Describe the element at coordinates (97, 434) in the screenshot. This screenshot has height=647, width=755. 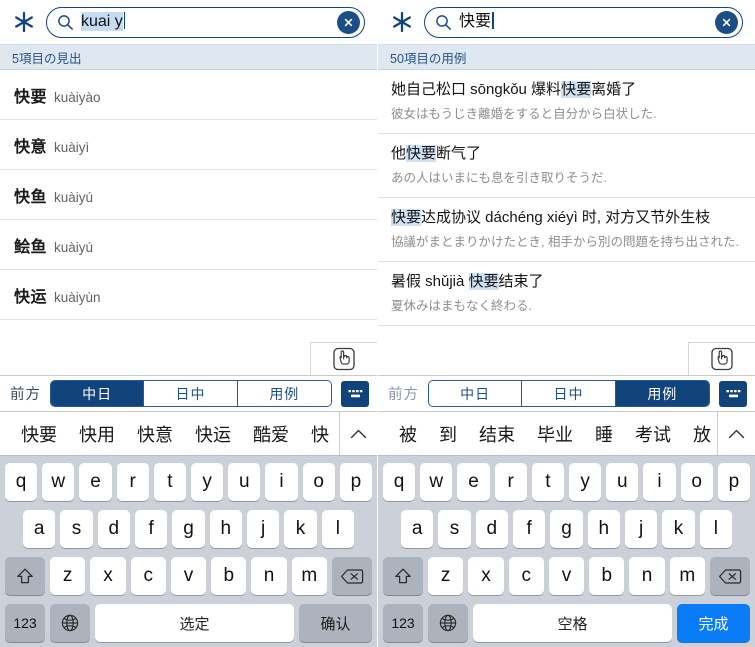
I see `candidate-item: 快用` at that location.